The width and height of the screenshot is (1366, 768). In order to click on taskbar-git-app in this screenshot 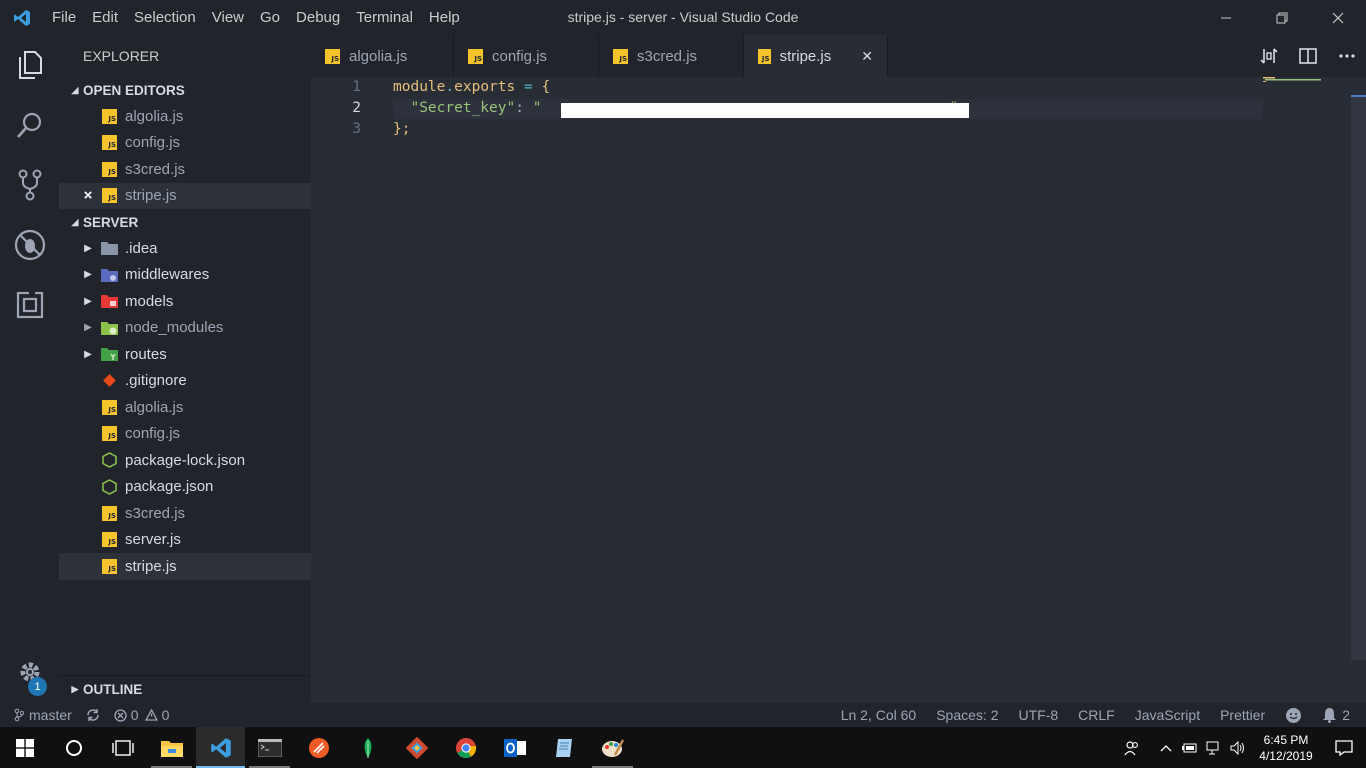, I will do `click(416, 747)`.